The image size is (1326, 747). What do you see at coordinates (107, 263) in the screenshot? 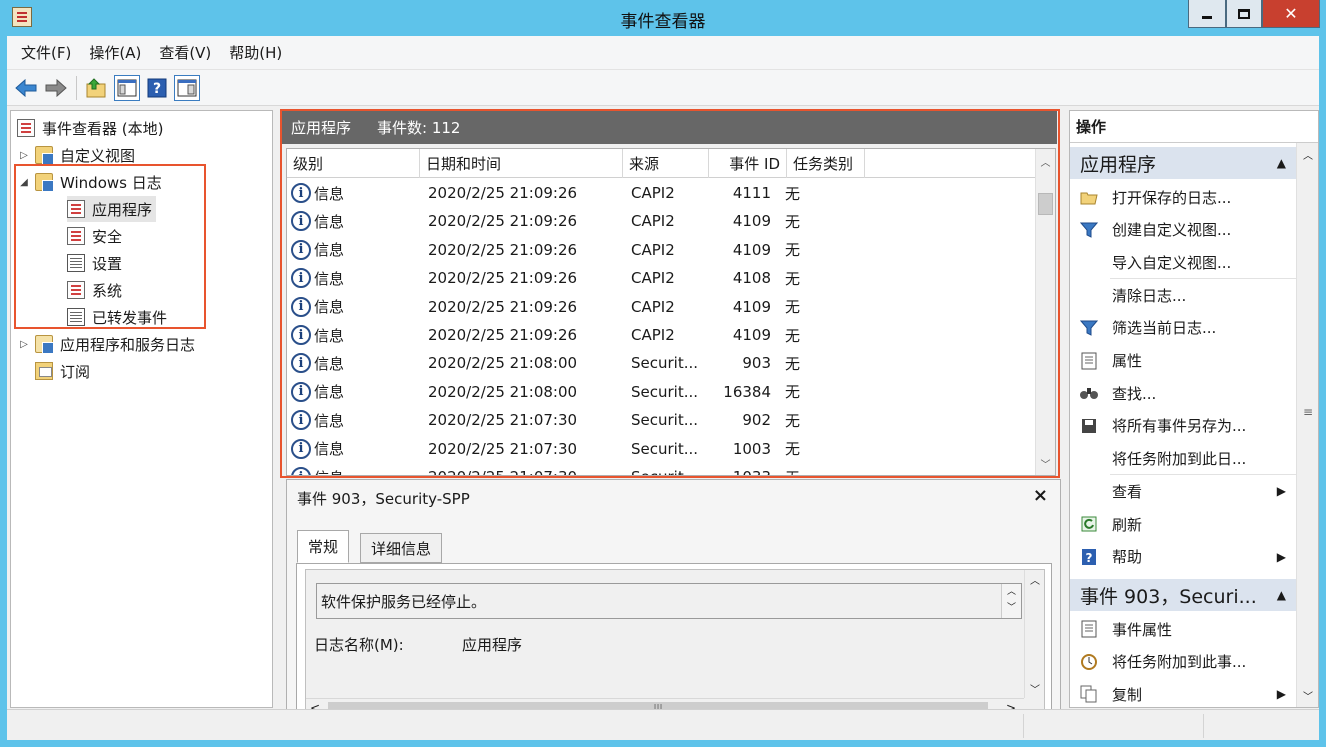
I see `tree-log-label: 设置` at bounding box center [107, 263].